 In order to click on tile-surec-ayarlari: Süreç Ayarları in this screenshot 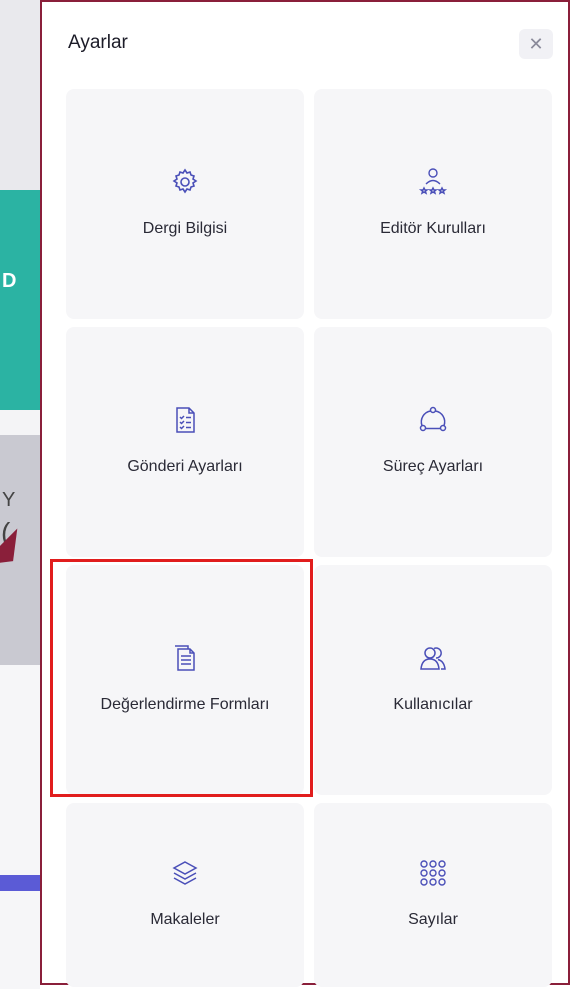, I will do `click(433, 442)`.